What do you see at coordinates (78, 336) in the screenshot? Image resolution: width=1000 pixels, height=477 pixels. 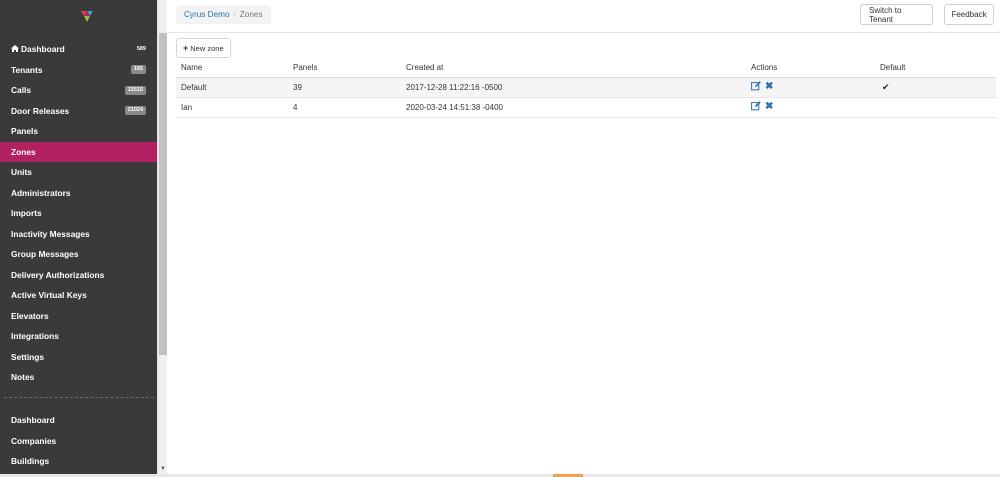 I see `sidebar-item-integrations: Integrations` at bounding box center [78, 336].